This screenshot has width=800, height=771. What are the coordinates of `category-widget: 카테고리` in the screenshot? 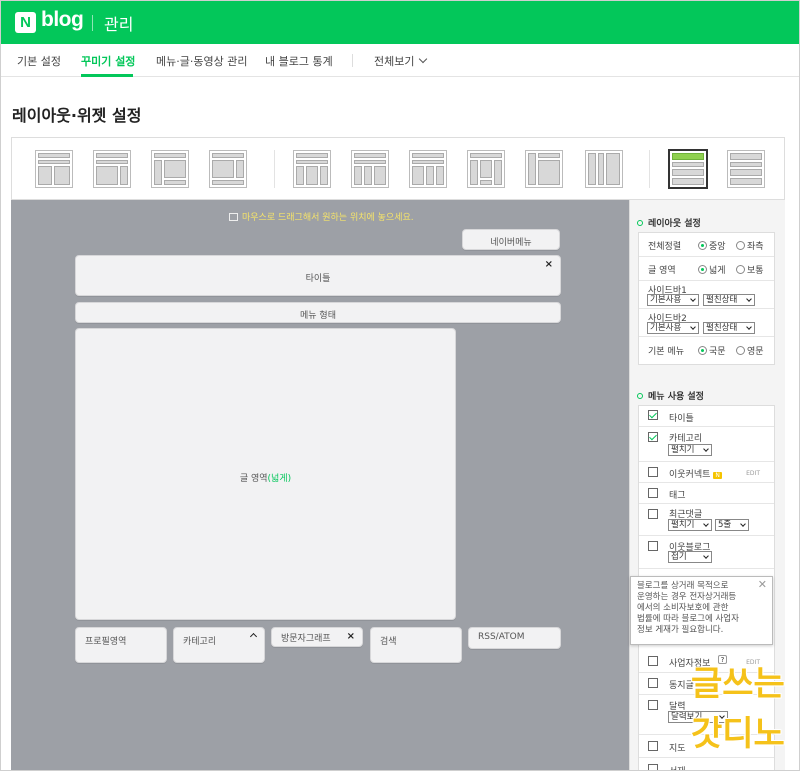 It's located at (219, 645).